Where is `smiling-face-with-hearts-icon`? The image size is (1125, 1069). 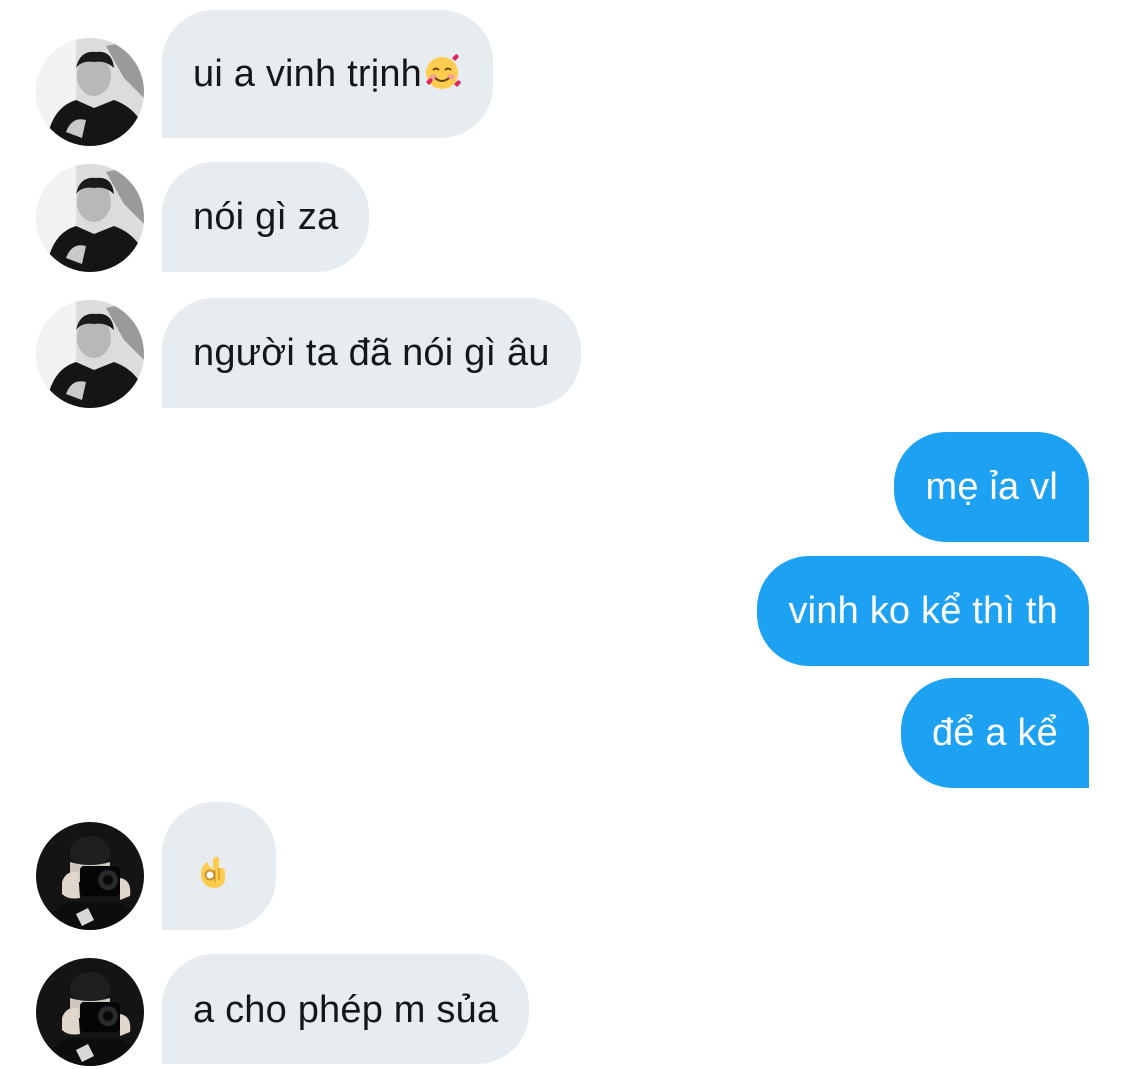
smiling-face-with-hearts-icon is located at coordinates (442, 72).